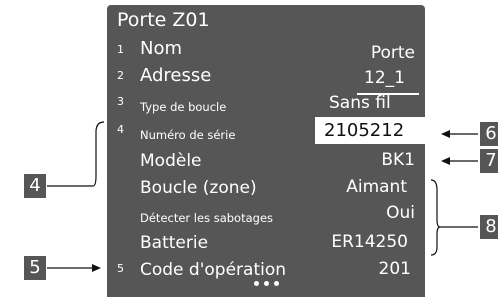 This screenshot has height=297, width=498. I want to click on callout-7-arrowhead, so click(445, 161).